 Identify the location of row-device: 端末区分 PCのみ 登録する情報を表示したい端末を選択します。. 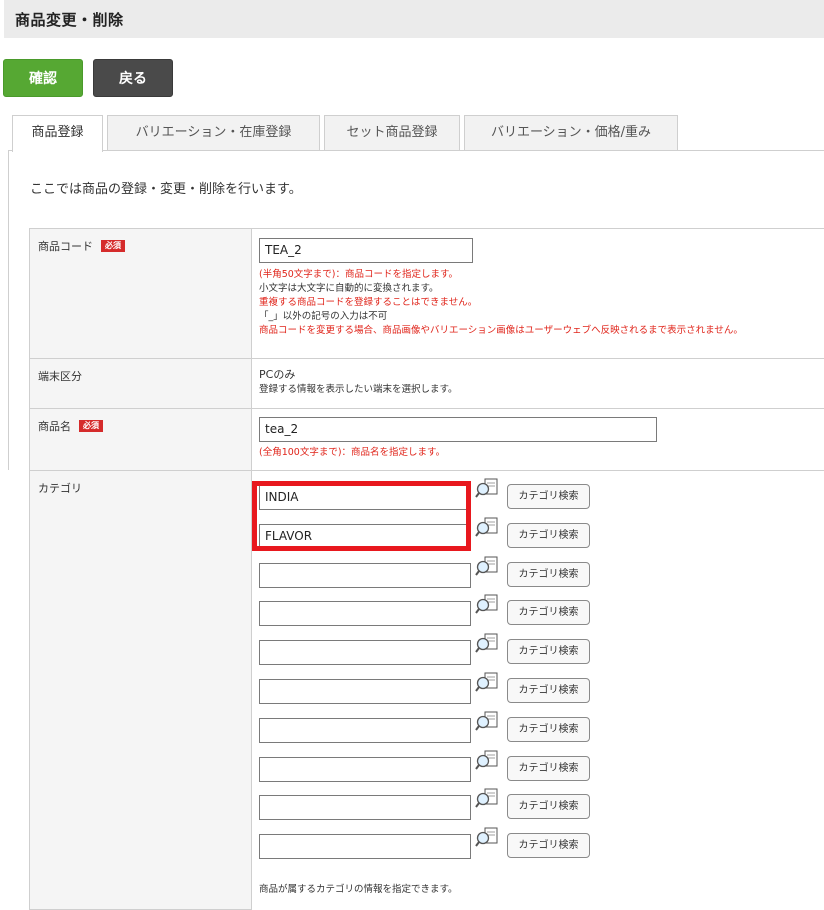
(426, 383).